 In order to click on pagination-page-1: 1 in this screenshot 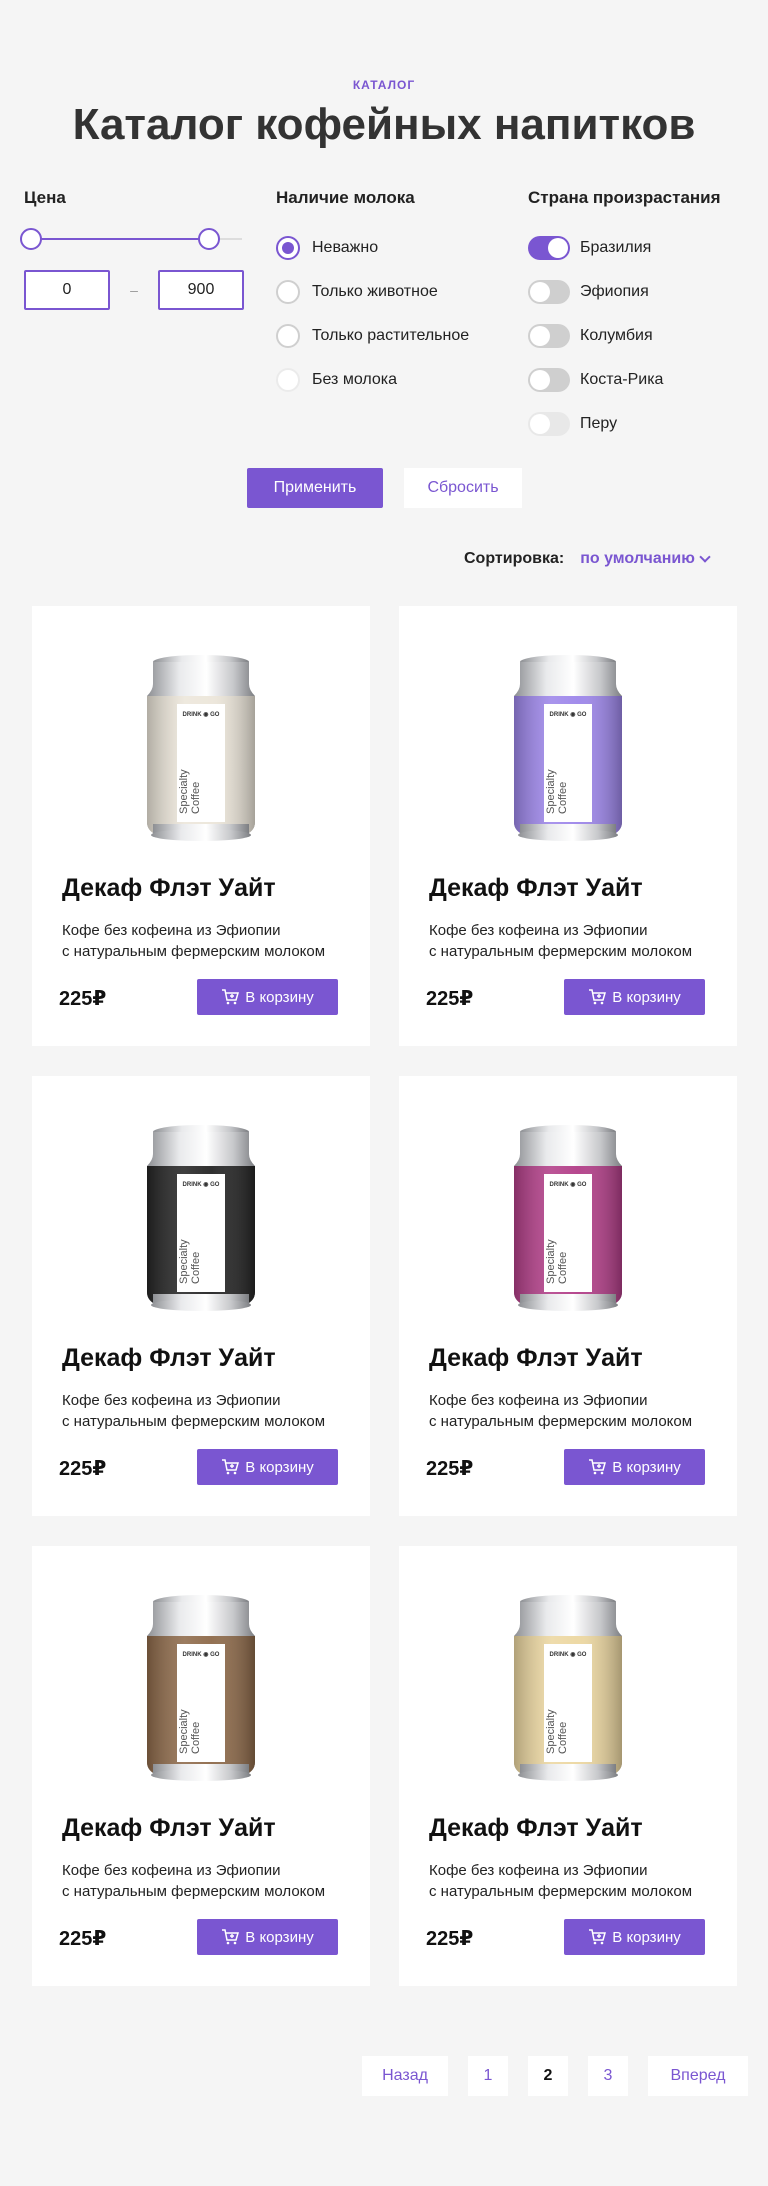, I will do `click(488, 2076)`.